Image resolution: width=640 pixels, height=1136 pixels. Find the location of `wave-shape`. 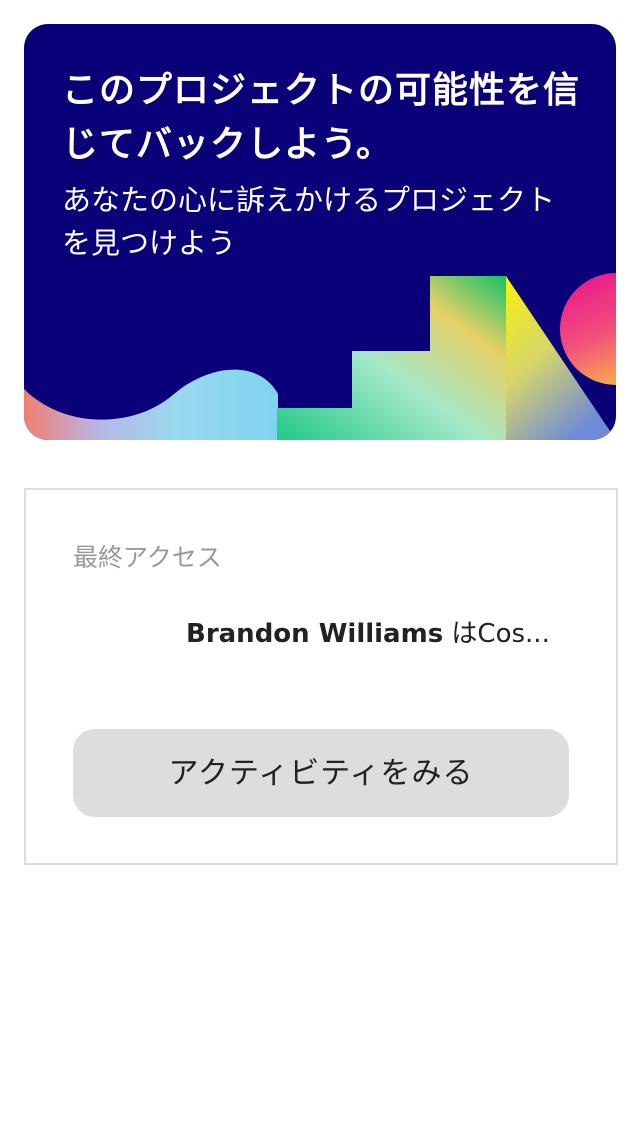

wave-shape is located at coordinates (151, 404).